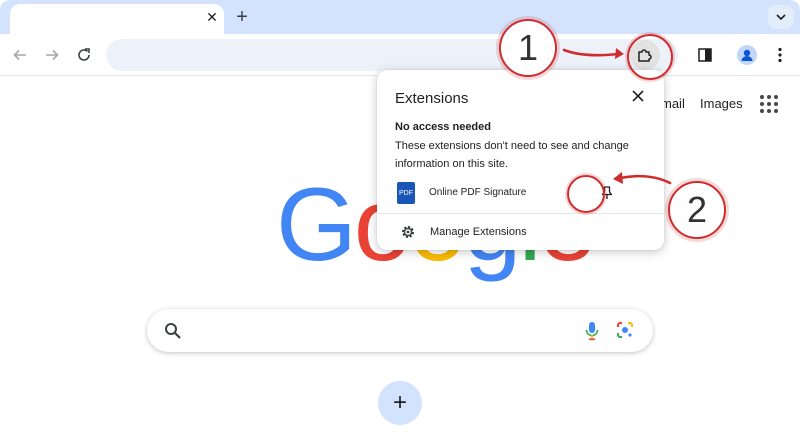  I want to click on annotation-step-2: 2, so click(697, 210).